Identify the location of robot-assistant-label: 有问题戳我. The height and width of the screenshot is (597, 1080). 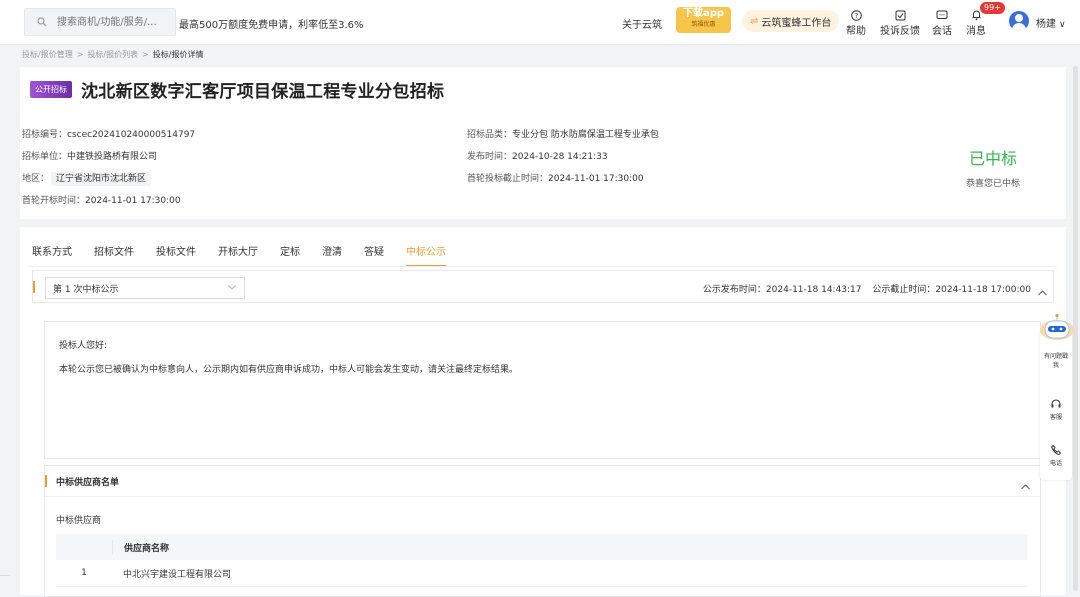
(1056, 361).